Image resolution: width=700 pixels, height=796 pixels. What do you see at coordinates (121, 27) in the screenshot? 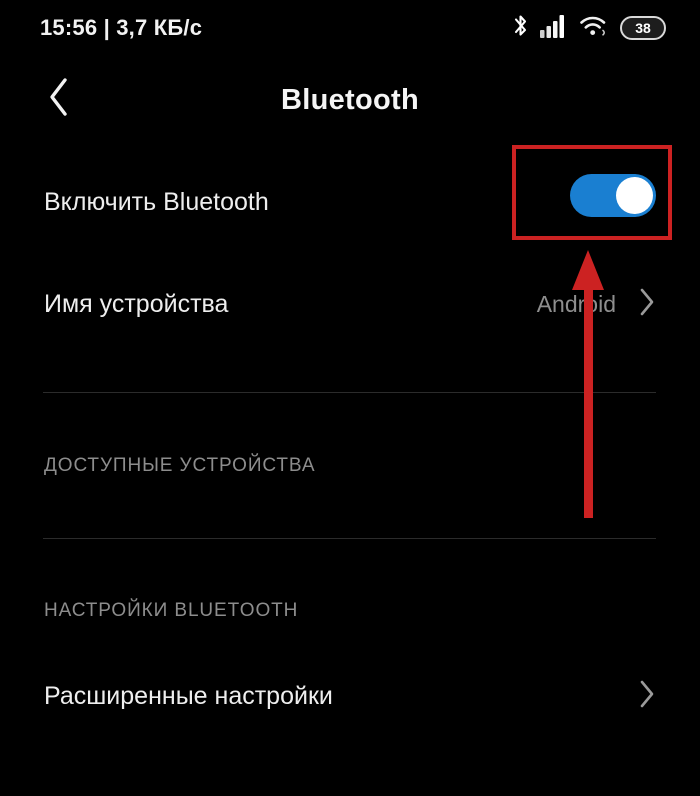
I see `status-time-and-datarate: 15:56 | 3,7 КБ/с` at bounding box center [121, 27].